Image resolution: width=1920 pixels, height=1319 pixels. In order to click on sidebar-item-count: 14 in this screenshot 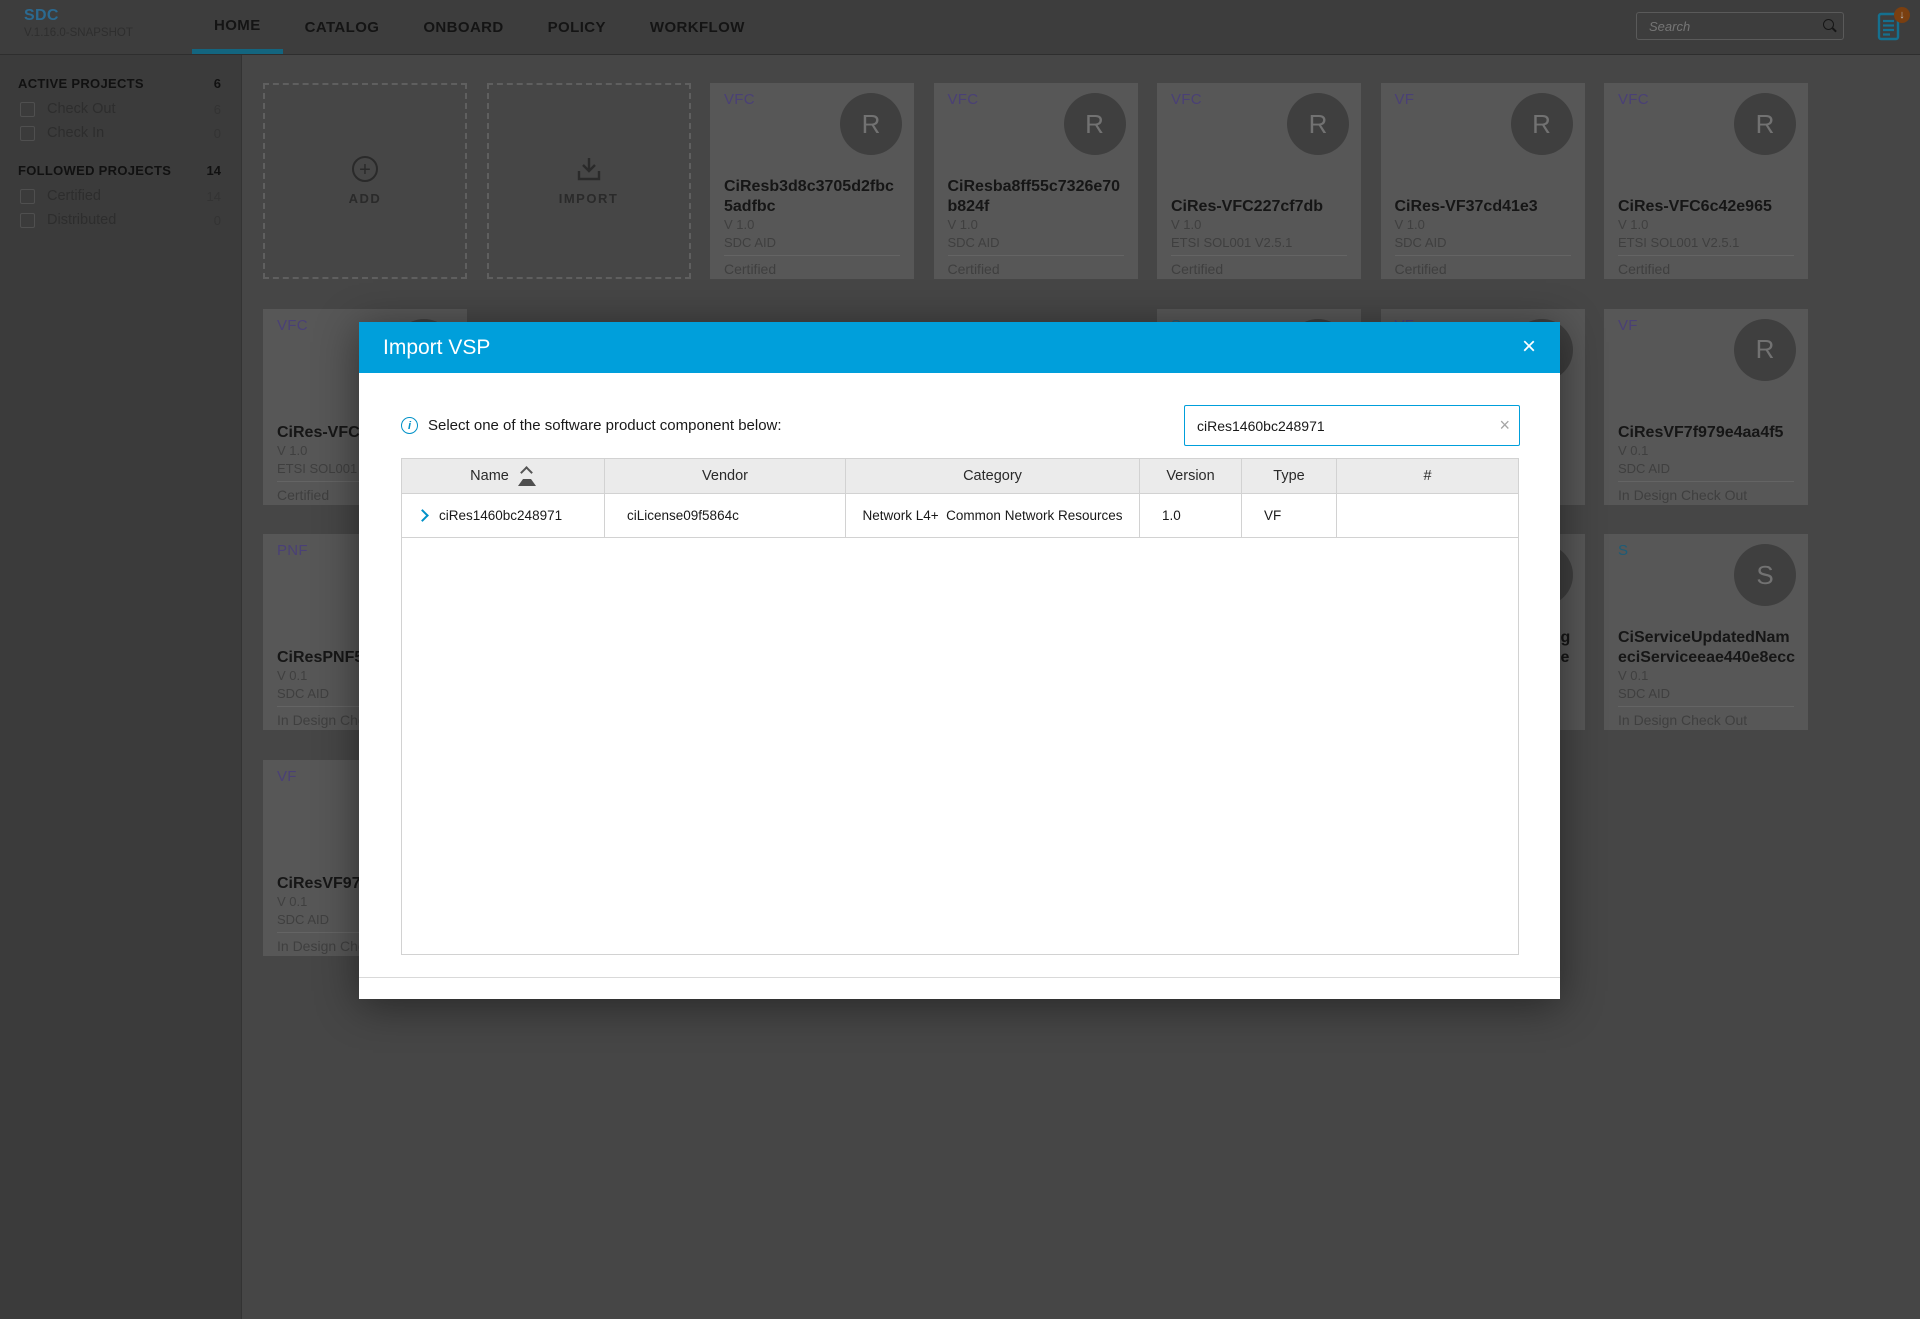, I will do `click(213, 196)`.